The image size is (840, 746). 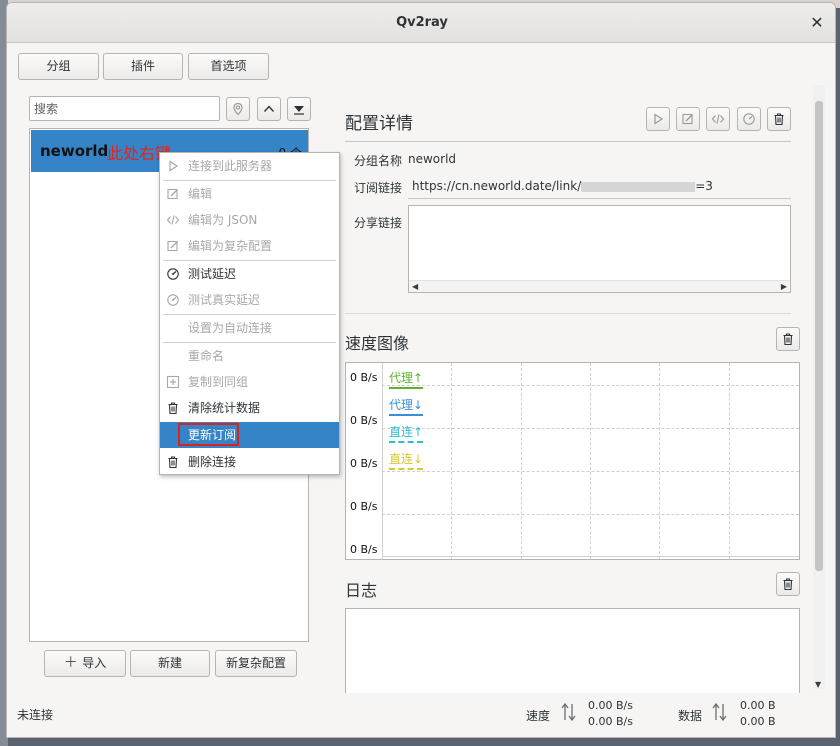 I want to click on share-link-textbox: ◀ ▶, so click(x=599, y=249).